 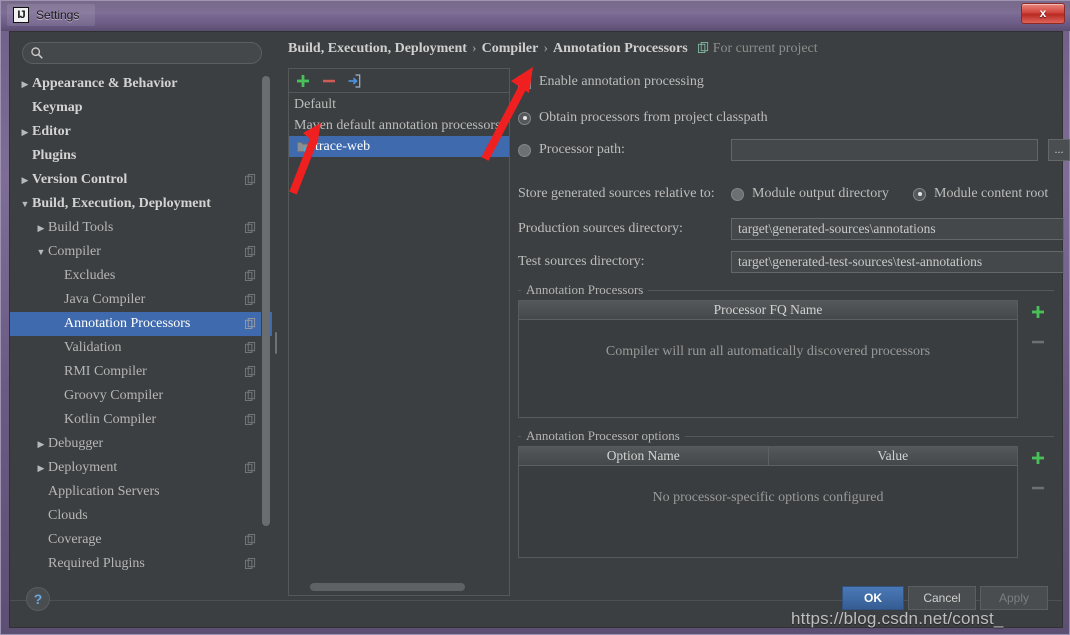 What do you see at coordinates (141, 276) in the screenshot?
I see `sidebar-item-excludes: Excludes` at bounding box center [141, 276].